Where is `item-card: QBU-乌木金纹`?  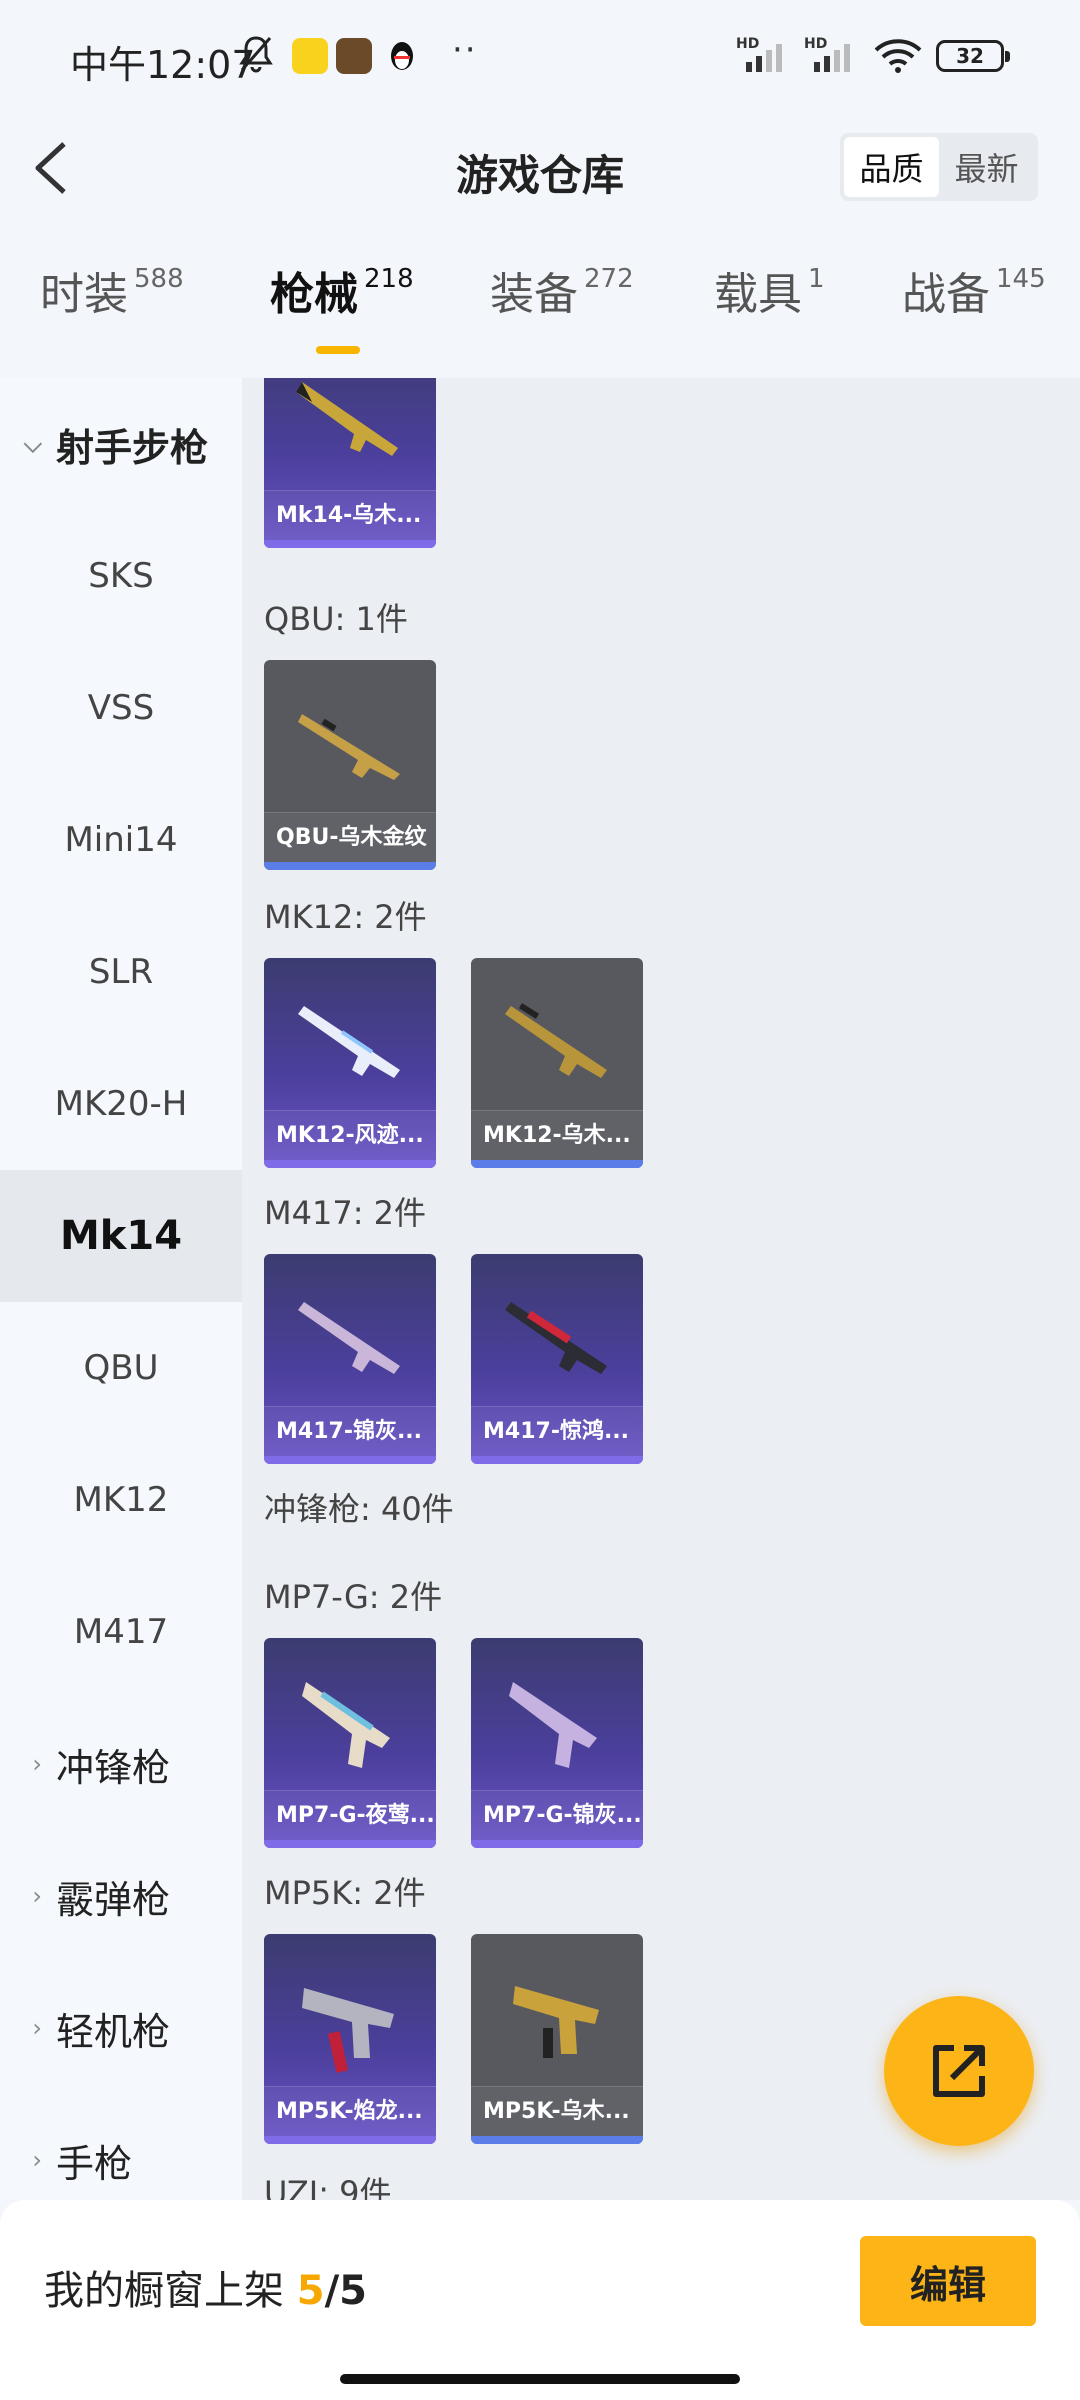 item-card: QBU-乌木金纹 is located at coordinates (350, 765).